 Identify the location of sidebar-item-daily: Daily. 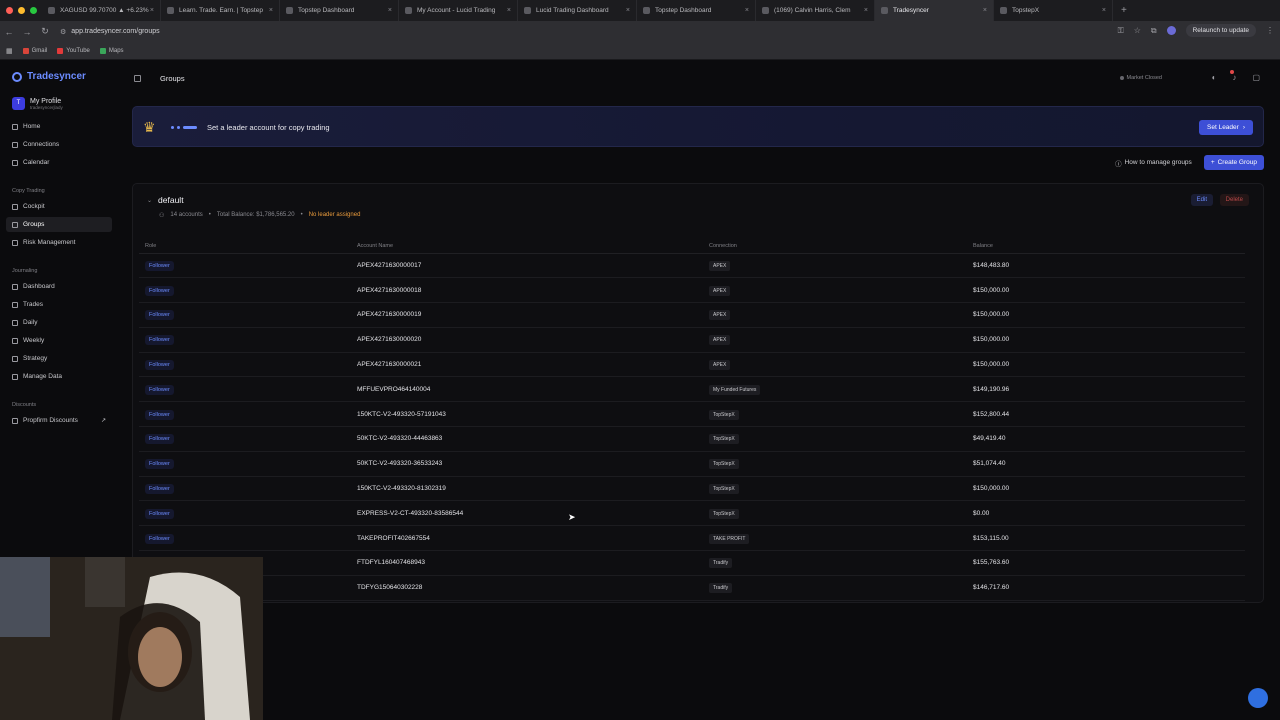
(59, 322).